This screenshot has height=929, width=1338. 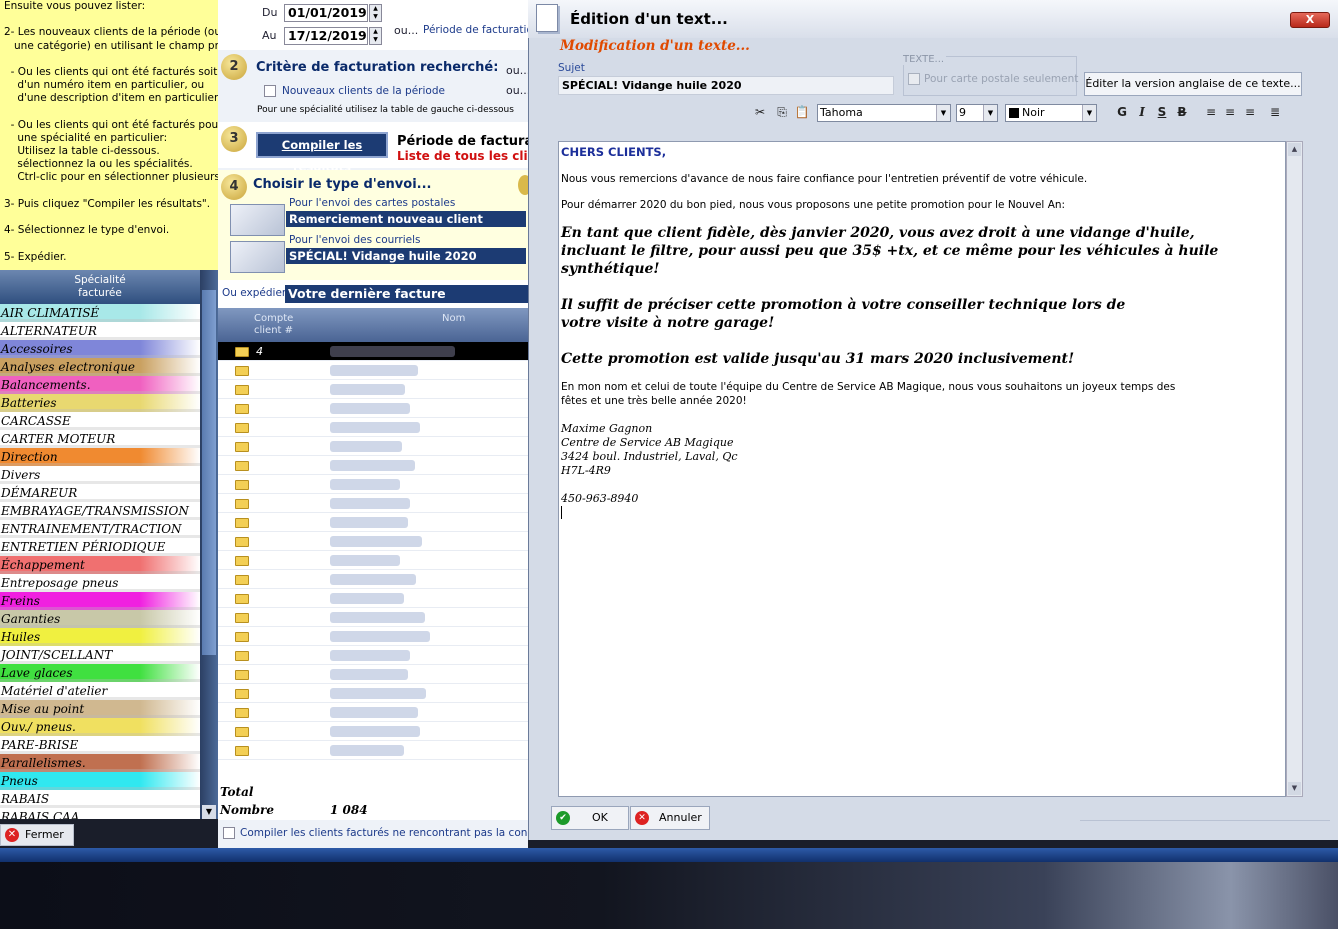 What do you see at coordinates (802, 112) in the screenshot?
I see `paste-icon: 📋` at bounding box center [802, 112].